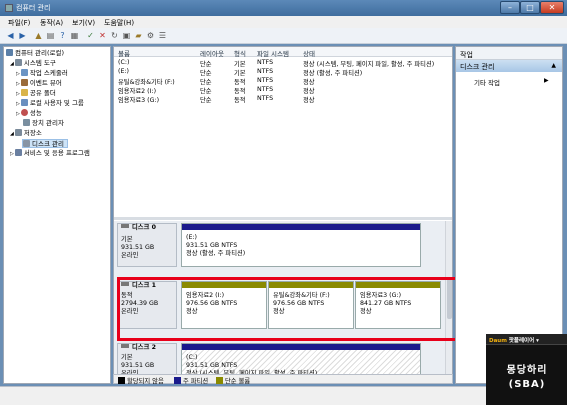 This screenshot has width=567, height=405. What do you see at coordinates (29, 113) in the screenshot?
I see `tree-item-performance: ▷ 성능` at bounding box center [29, 113].